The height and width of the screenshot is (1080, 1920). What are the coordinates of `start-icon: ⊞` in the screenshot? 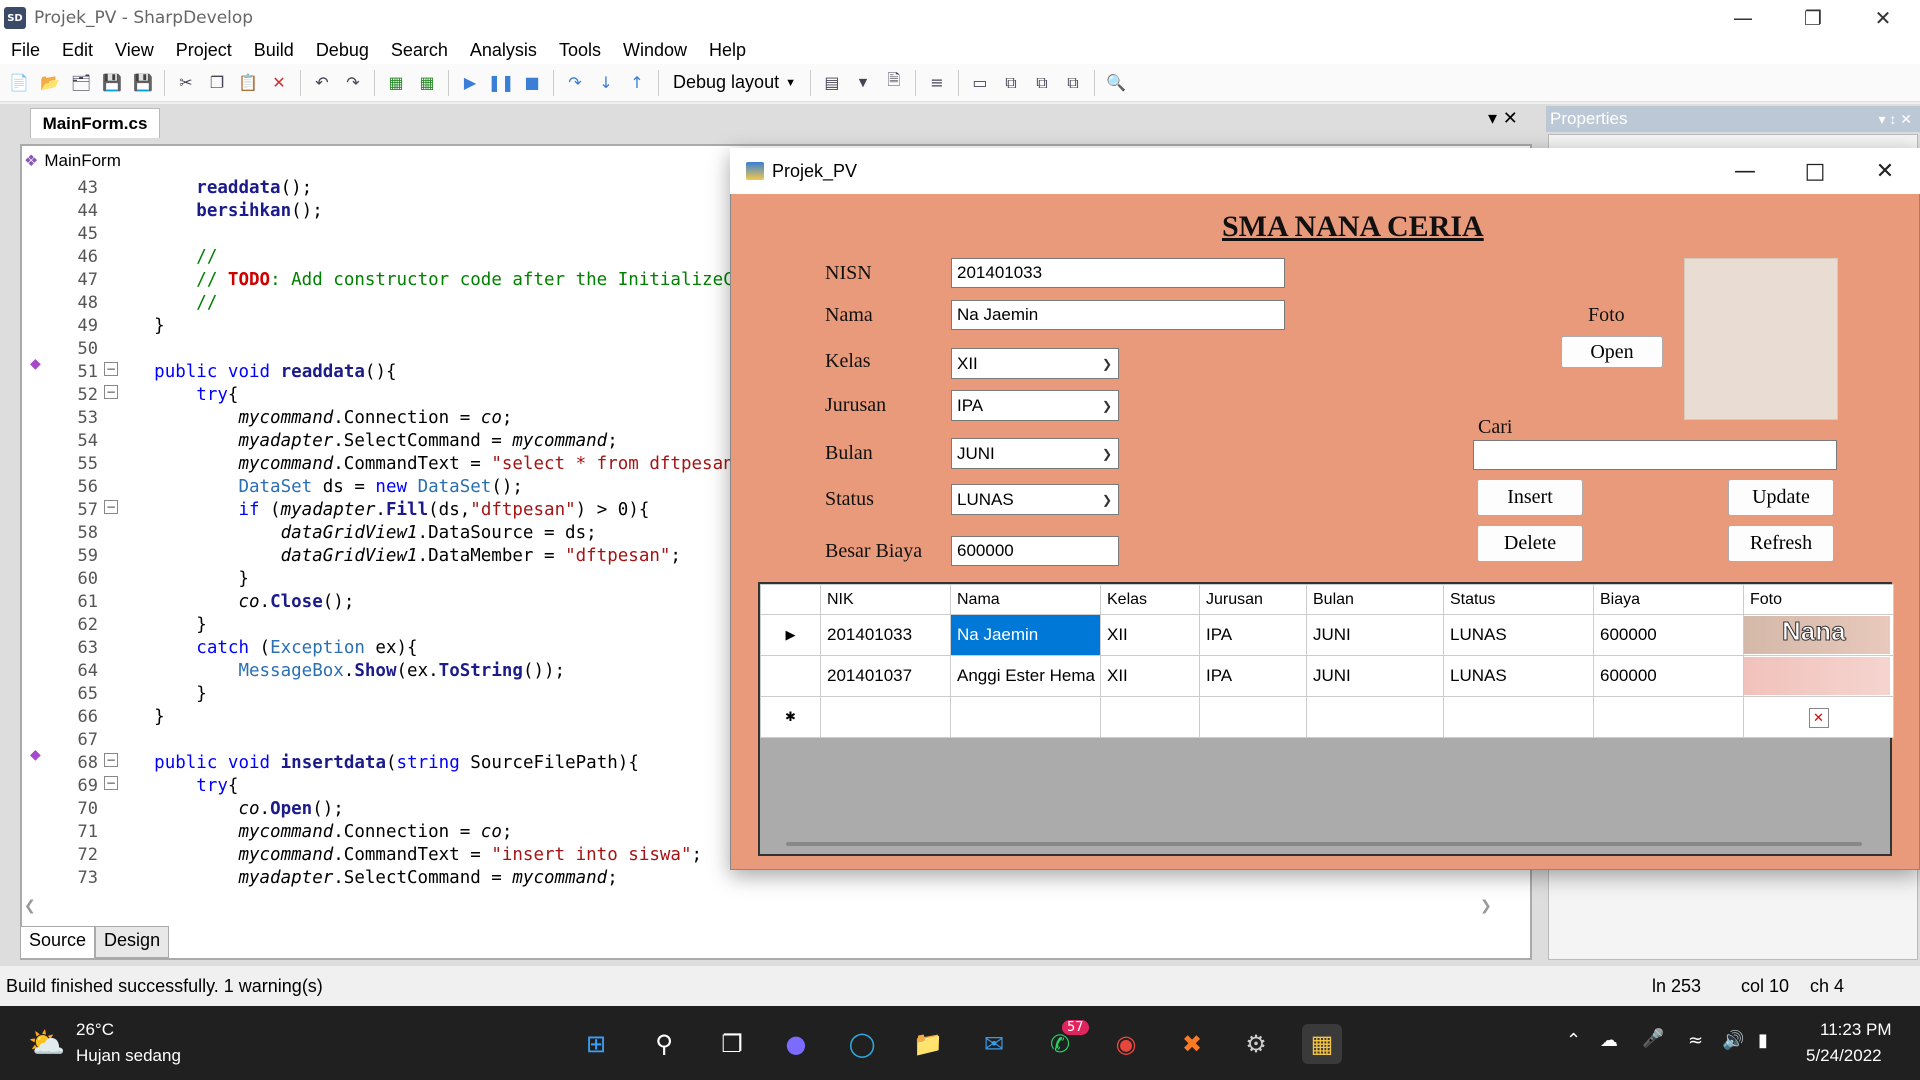 It's located at (596, 1044).